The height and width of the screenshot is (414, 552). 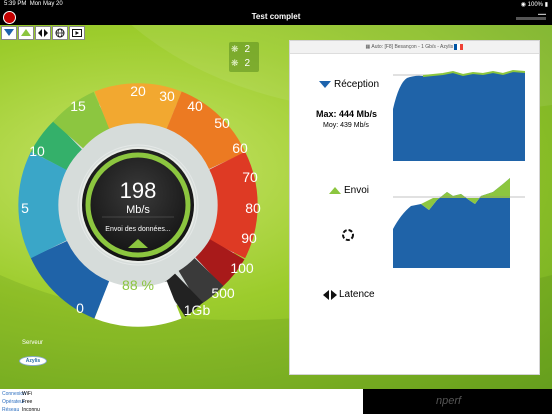 What do you see at coordinates (138, 304) in the screenshot?
I see `gauge-progress-zone` at bounding box center [138, 304].